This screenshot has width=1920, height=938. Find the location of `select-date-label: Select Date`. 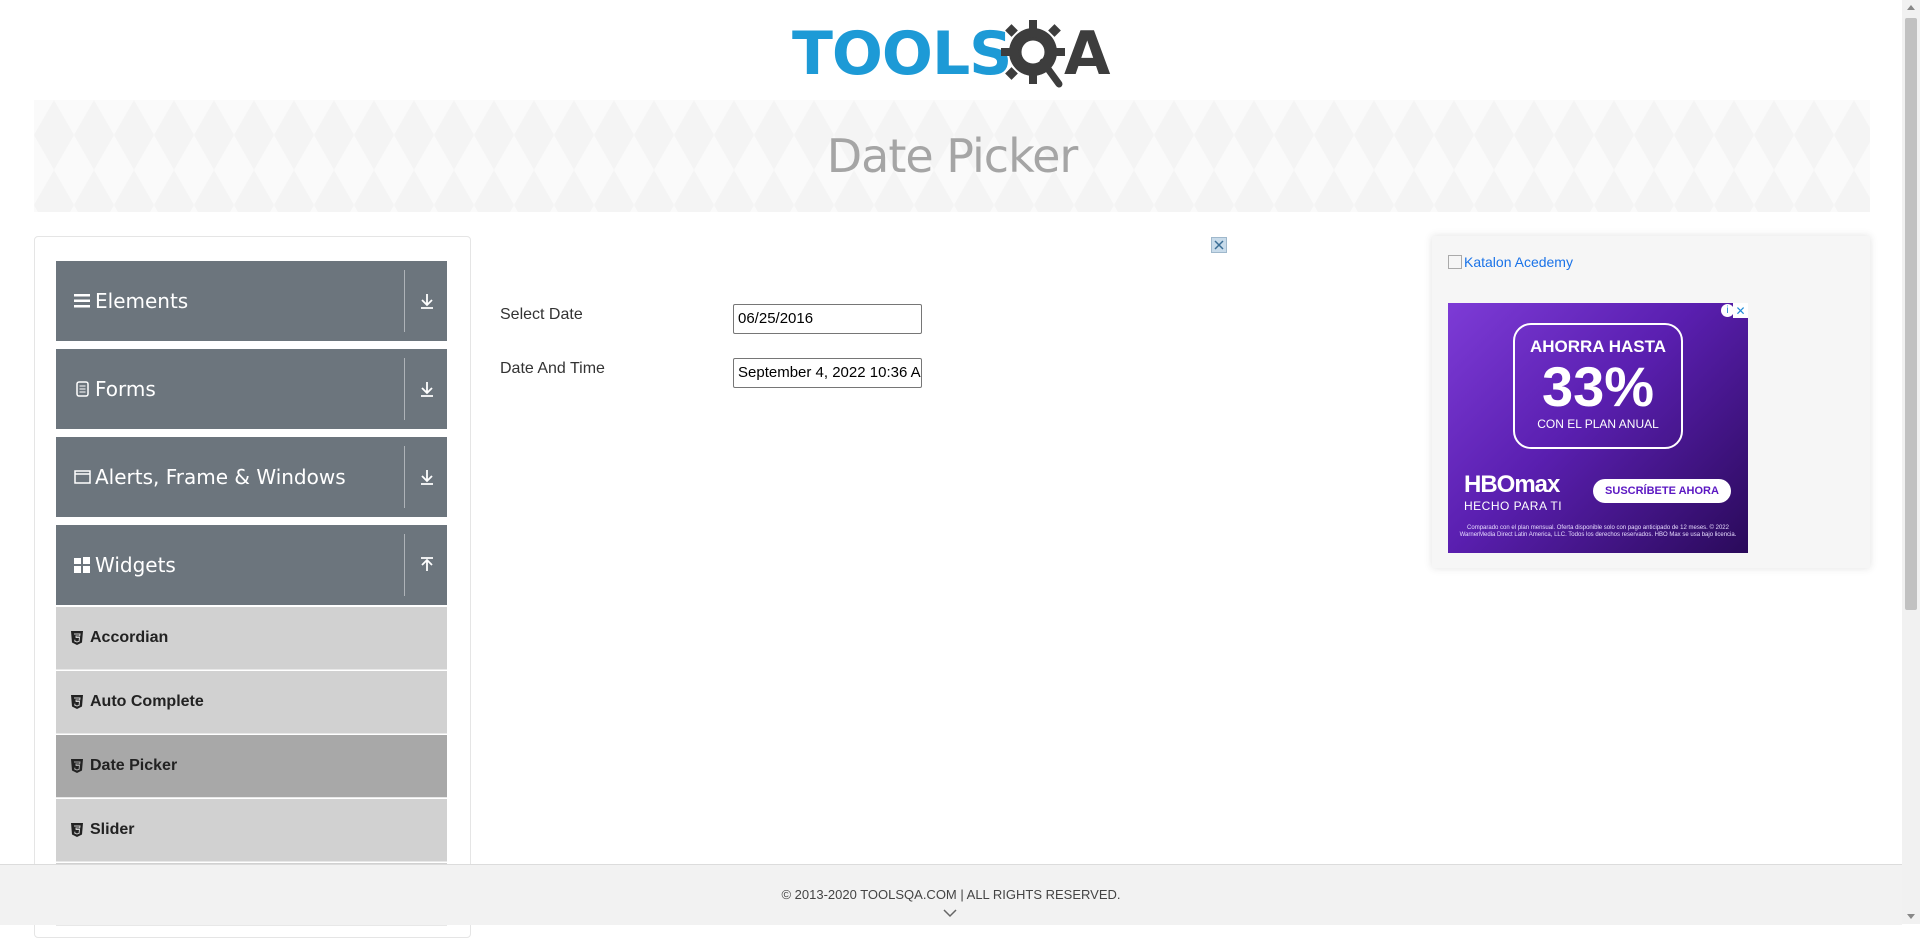

select-date-label: Select Date is located at coordinates (541, 314).